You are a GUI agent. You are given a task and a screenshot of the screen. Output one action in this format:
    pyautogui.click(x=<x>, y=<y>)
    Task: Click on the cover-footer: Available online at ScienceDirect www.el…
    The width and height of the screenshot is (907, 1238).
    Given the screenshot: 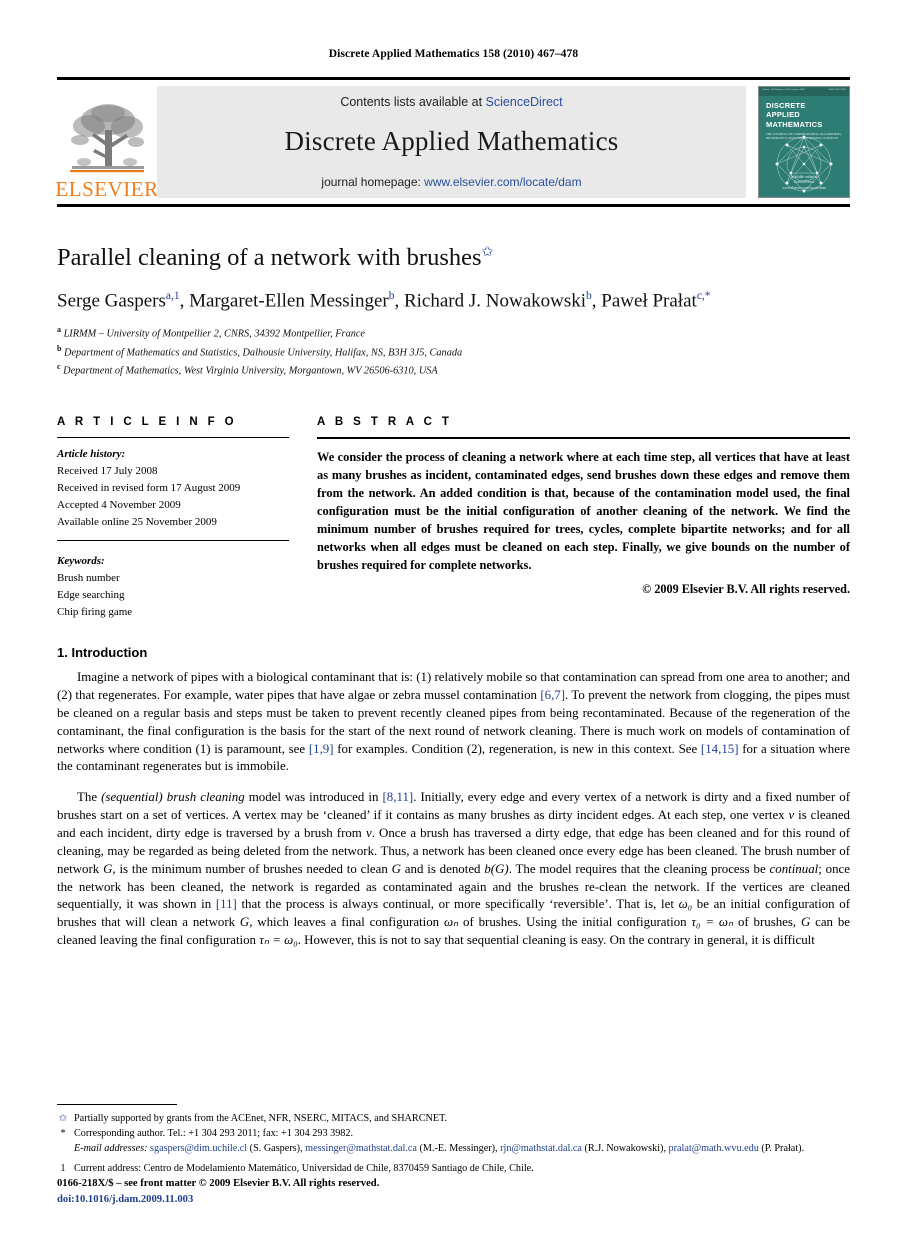 What is the action you would take?
    pyautogui.click(x=804, y=183)
    